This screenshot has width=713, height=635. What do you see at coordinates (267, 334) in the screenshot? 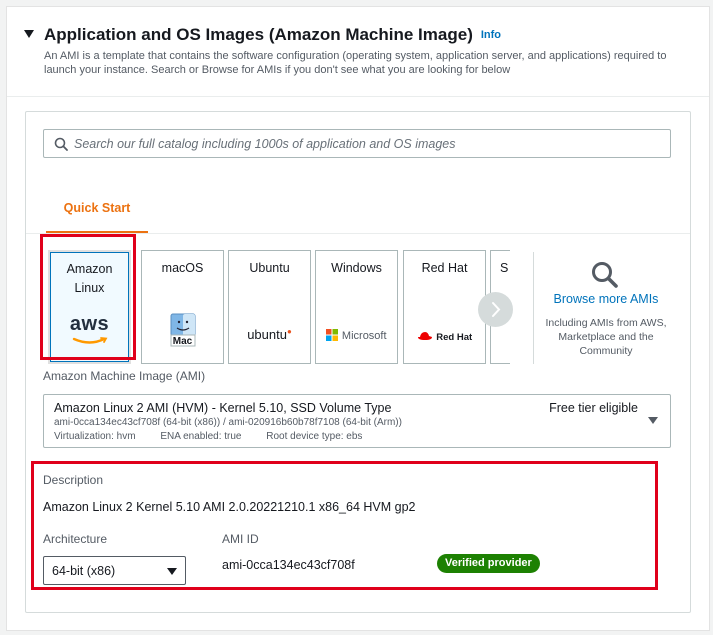
I see `ubuntu-logo-text: ubuntu` at bounding box center [267, 334].